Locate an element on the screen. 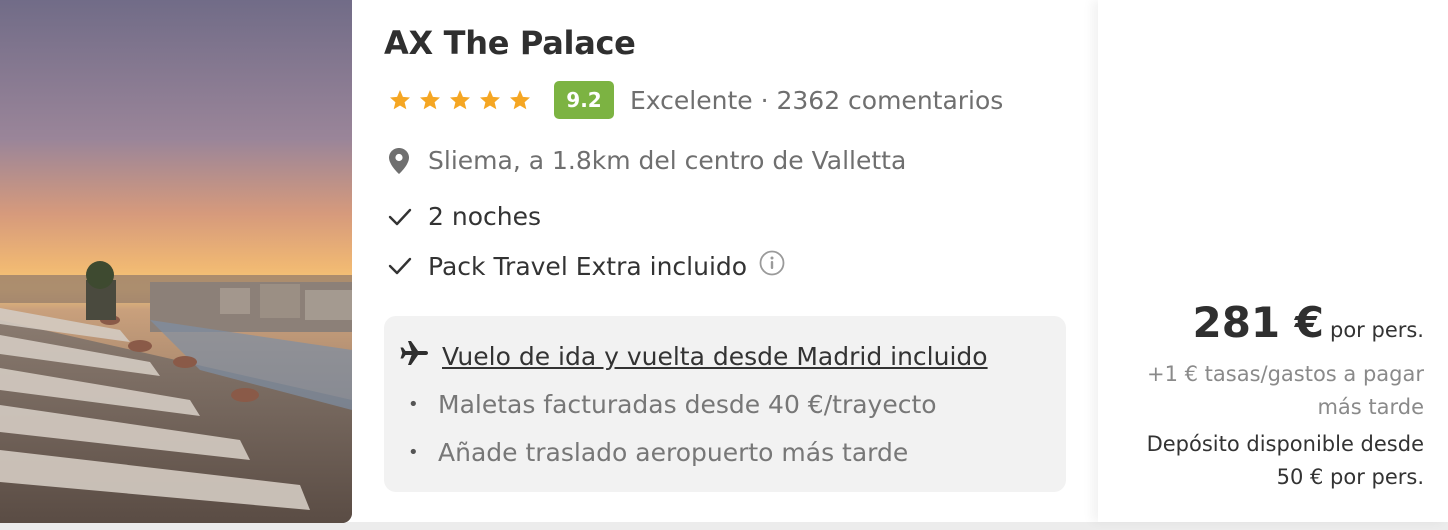 The width and height of the screenshot is (1448, 530). deposit-line: 50 € por pers. is located at coordinates (1350, 477).